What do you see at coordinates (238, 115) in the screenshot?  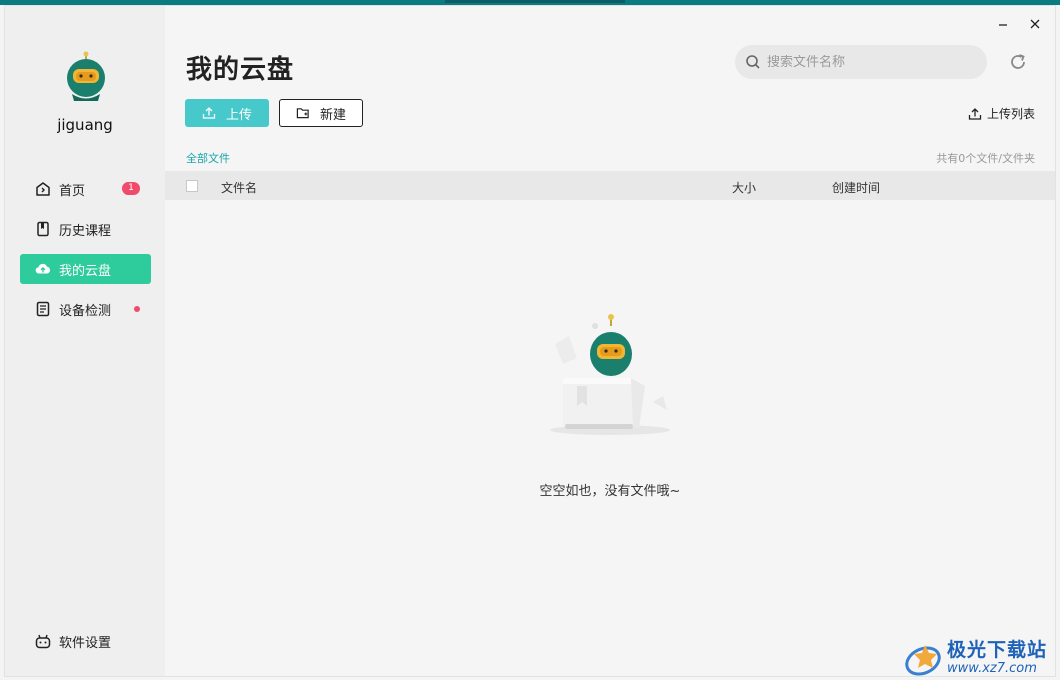 I see `upload-label: 上传` at bounding box center [238, 115].